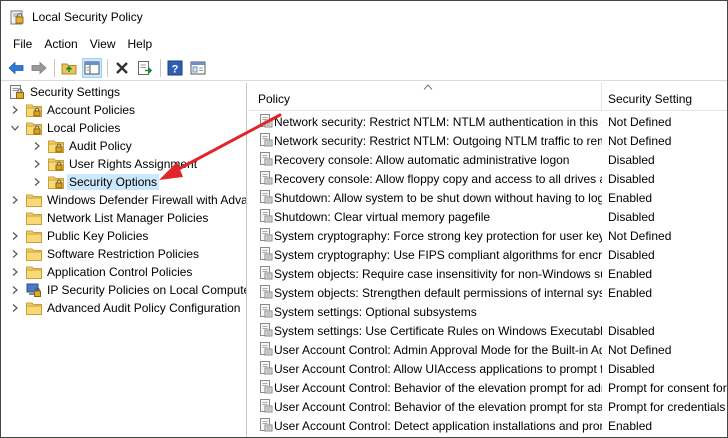  I want to click on tree-item-account-policies: Account Policies, so click(73, 110).